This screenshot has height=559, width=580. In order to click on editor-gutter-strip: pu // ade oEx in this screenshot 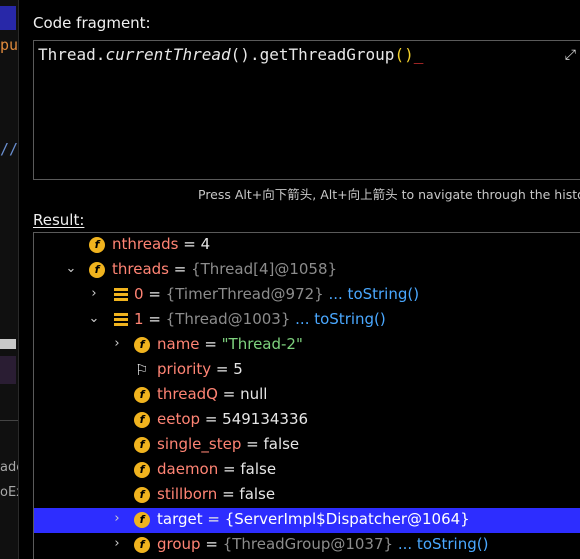, I will do `click(9, 279)`.